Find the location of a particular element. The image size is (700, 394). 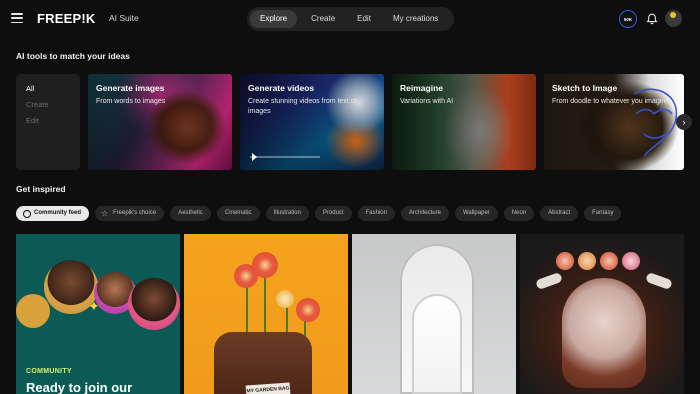

filter-edit: Edit is located at coordinates (32, 120).